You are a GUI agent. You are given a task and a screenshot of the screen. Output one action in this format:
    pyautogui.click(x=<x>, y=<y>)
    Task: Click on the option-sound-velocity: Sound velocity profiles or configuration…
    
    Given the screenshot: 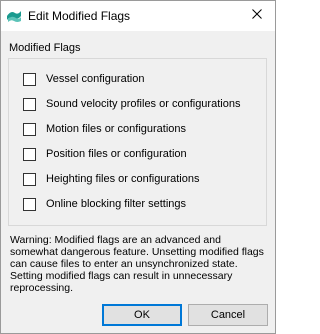 What is the action you would take?
    pyautogui.click(x=131, y=104)
    